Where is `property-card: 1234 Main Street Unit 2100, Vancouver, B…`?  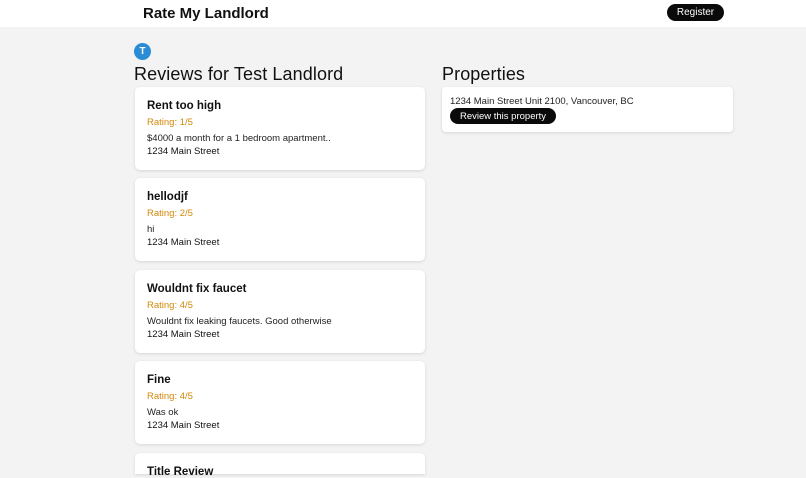 property-card: 1234 Main Street Unit 2100, Vancouver, B… is located at coordinates (587, 109).